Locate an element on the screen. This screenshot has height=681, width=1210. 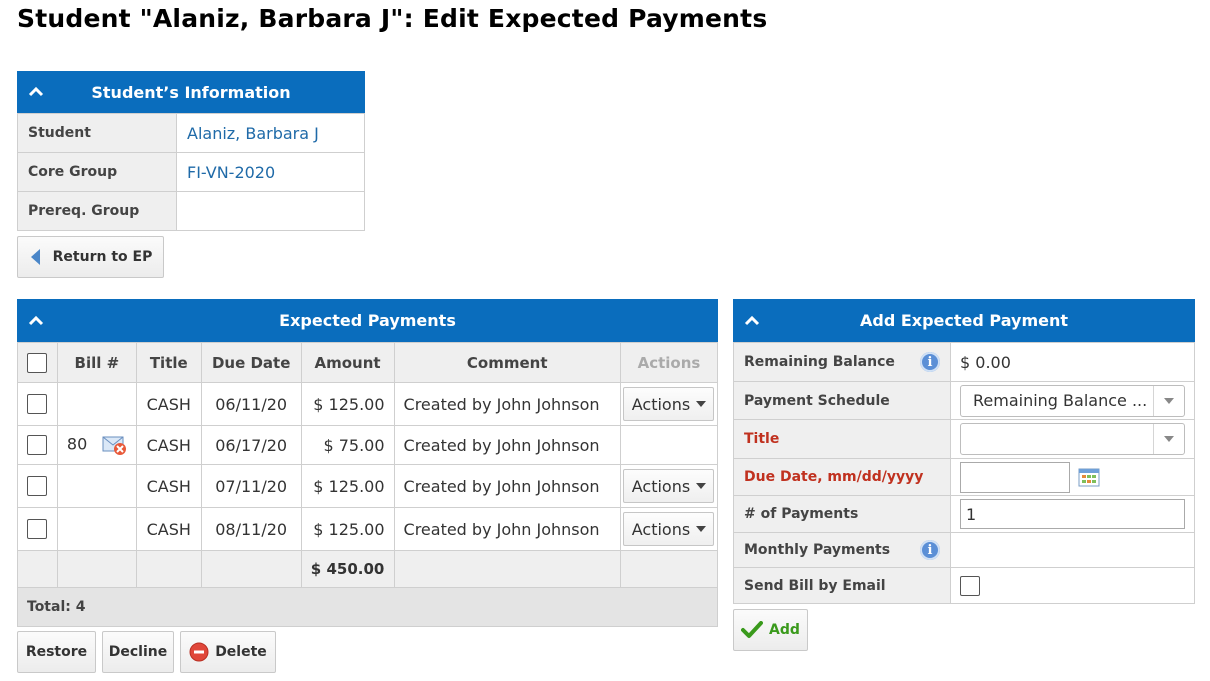
expected-payments-header: Expected Payments is located at coordinates (367, 320).